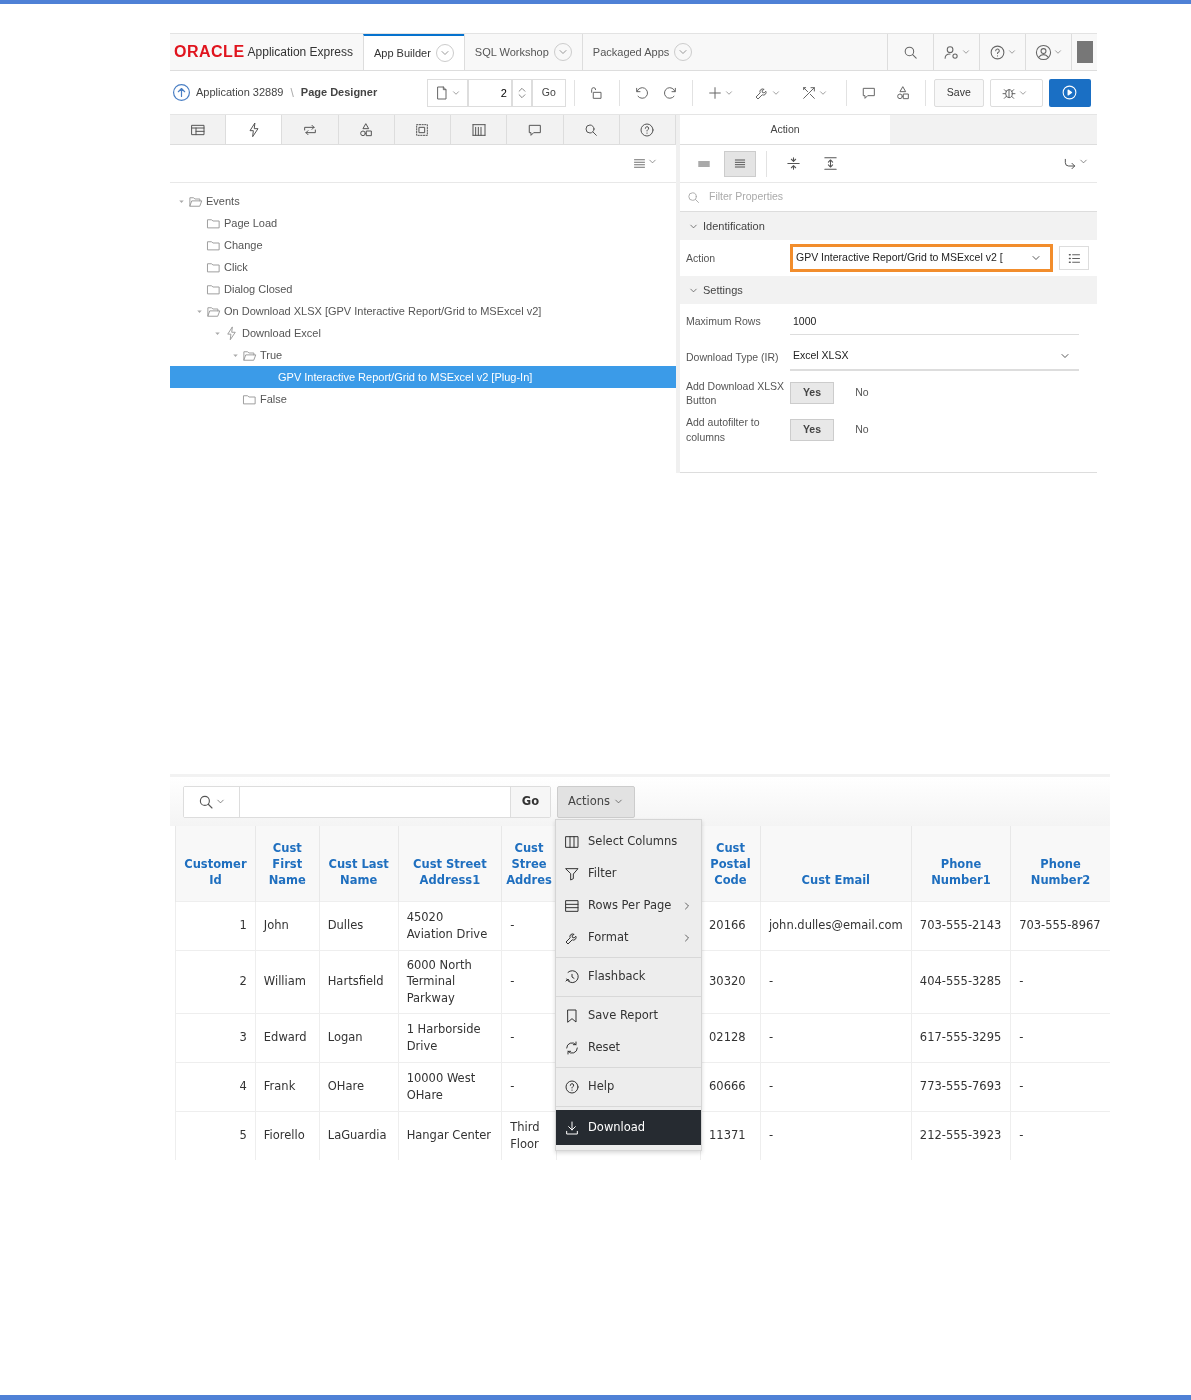  I want to click on user-gear-icon, so click(951, 52).